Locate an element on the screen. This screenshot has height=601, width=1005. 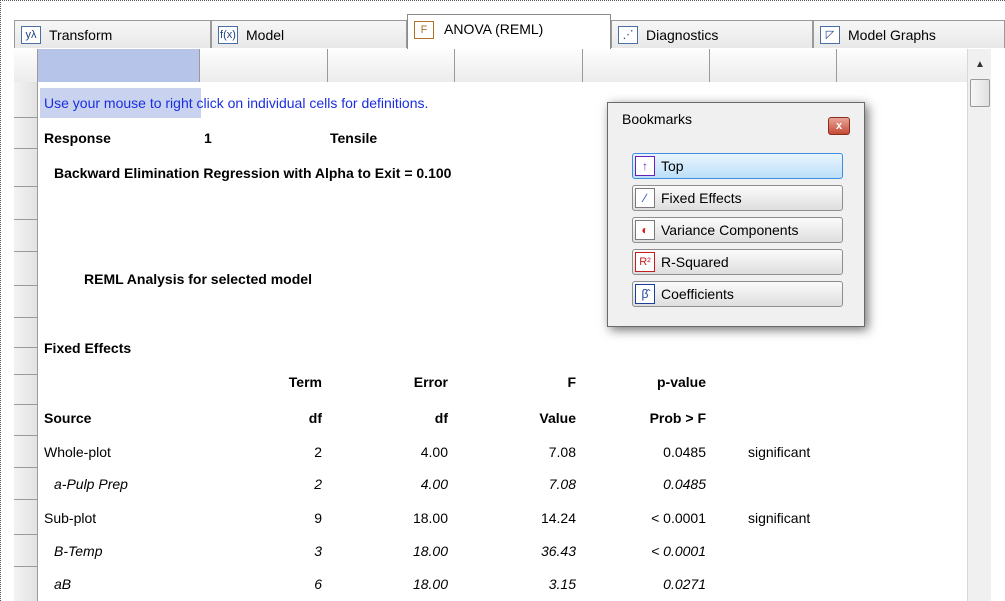
row-source: B-Temp is located at coordinates (78, 551).